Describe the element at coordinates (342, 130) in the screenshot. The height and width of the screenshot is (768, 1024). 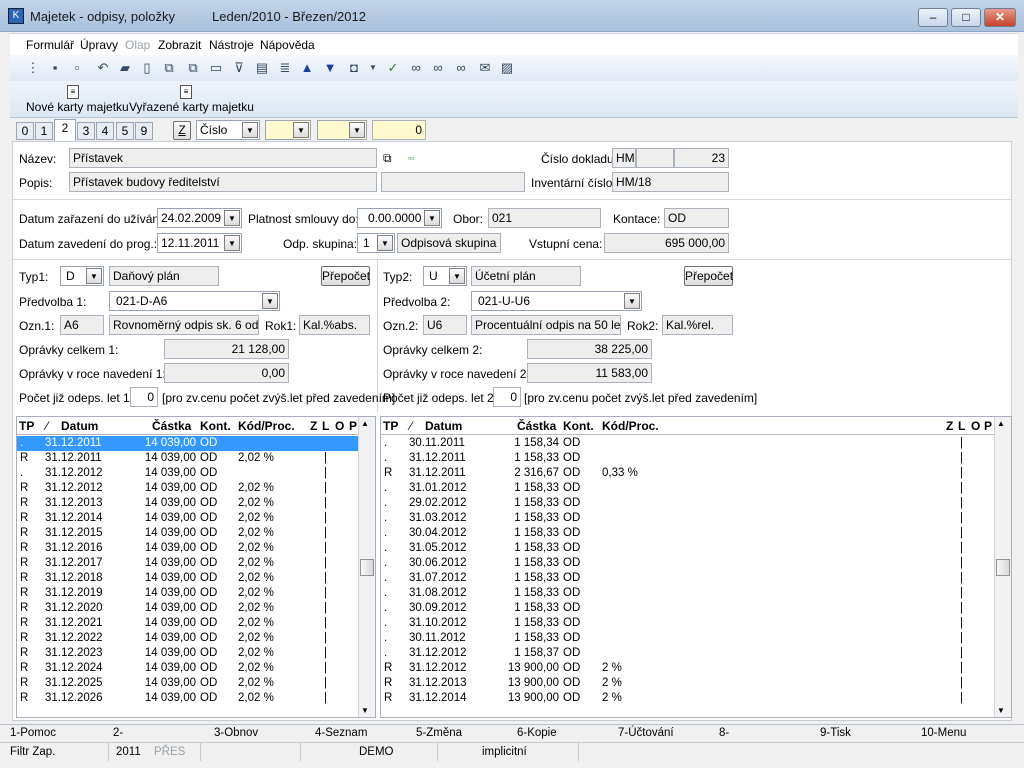
I see `filter-combo-2: ▼` at that location.